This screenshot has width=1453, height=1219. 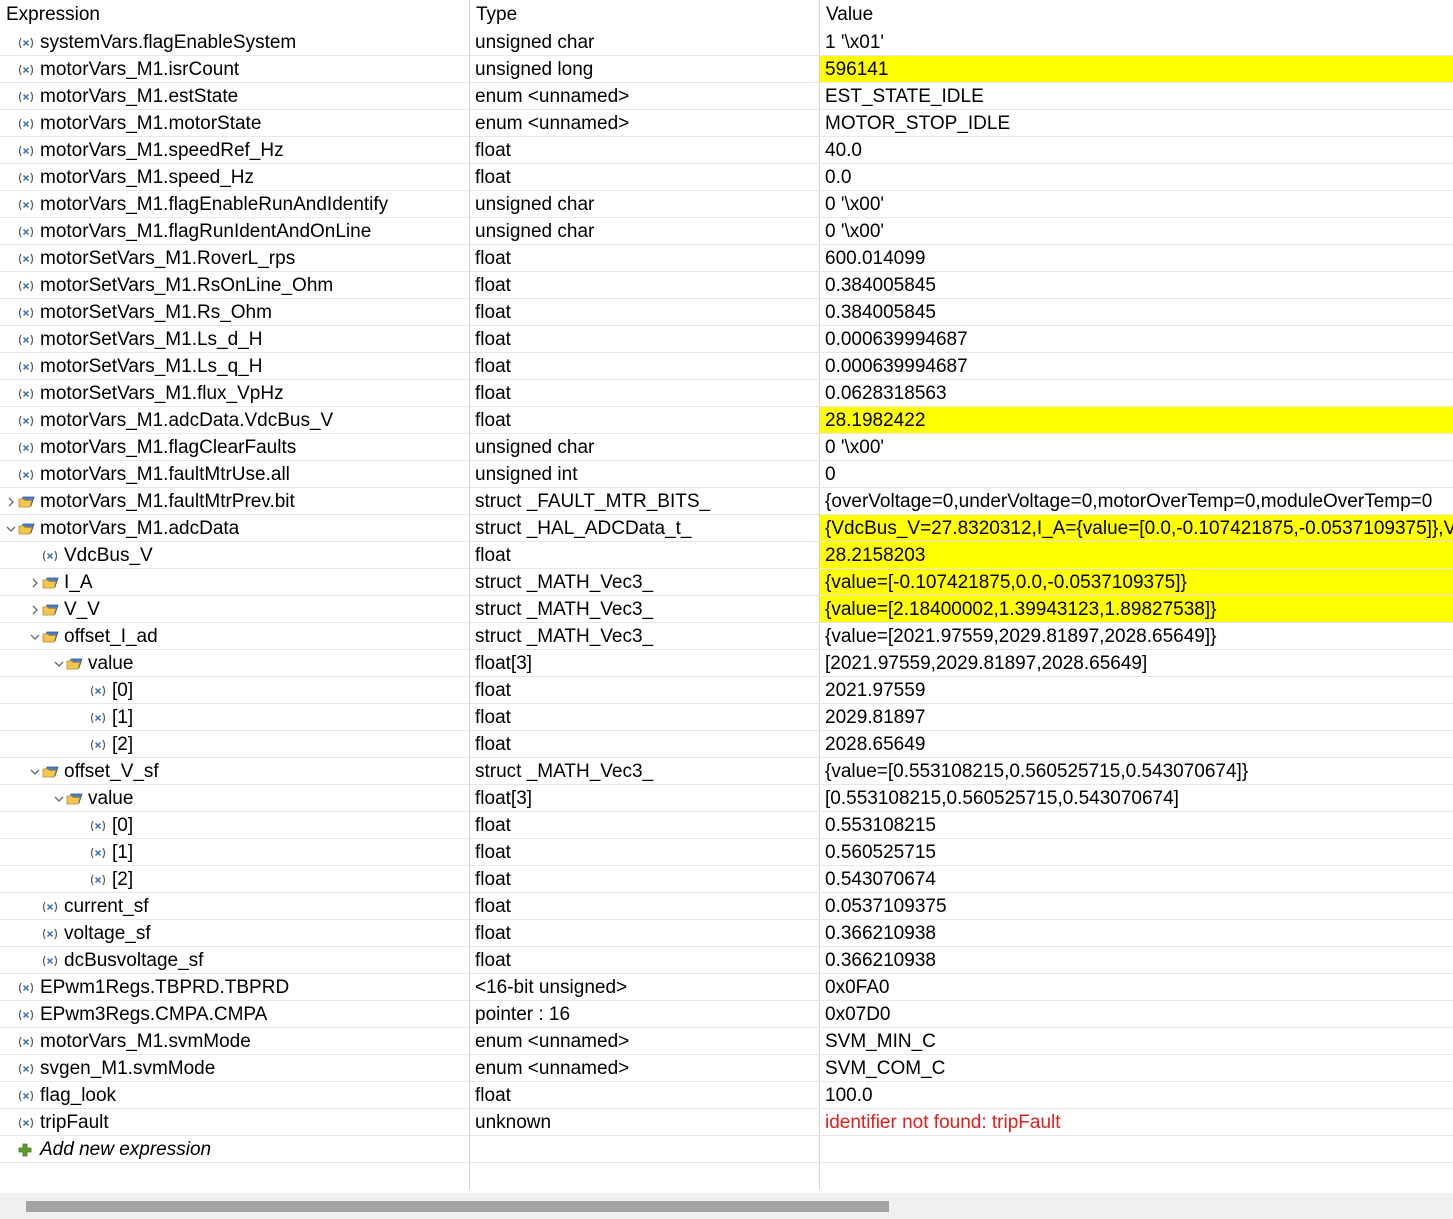 What do you see at coordinates (1136, 582) in the screenshot?
I see `value-cell: {value=[-0.107421875,0.0,-0.0537109375]}` at bounding box center [1136, 582].